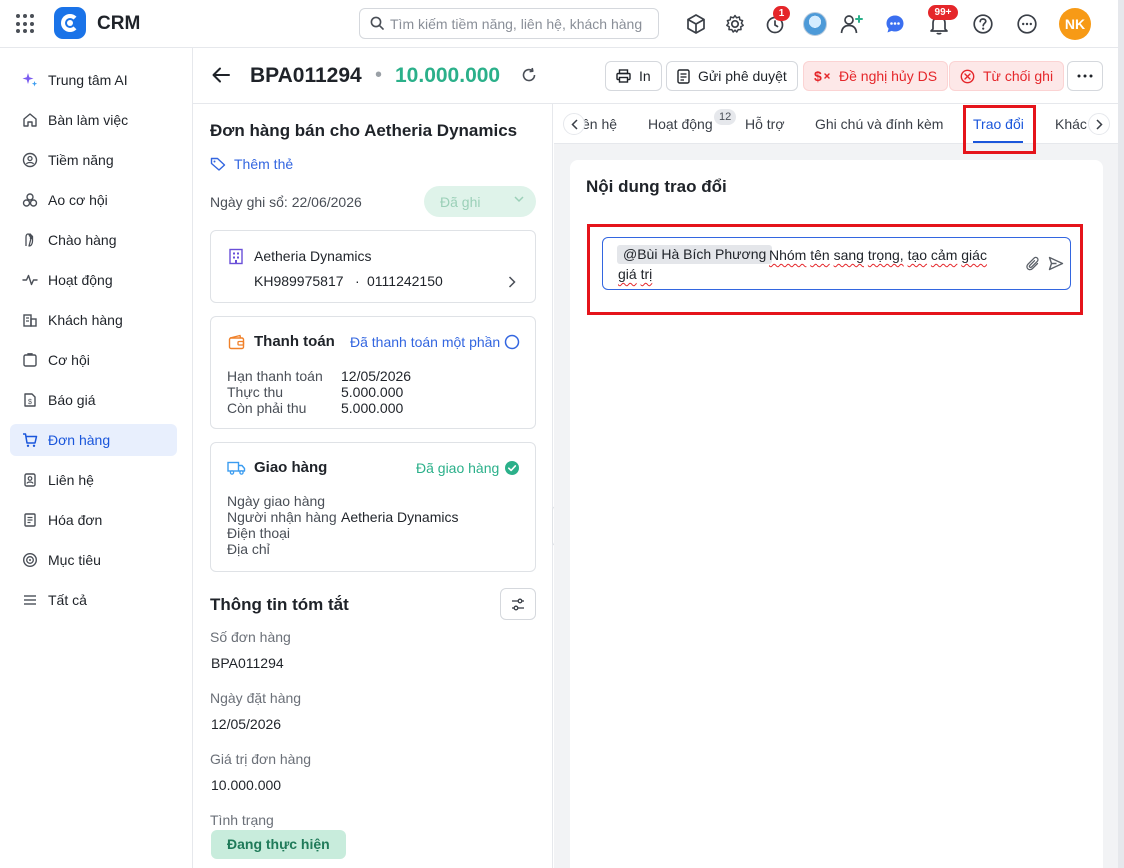  I want to click on sidebar-item-opportunities: Cơ hội, so click(93, 360).